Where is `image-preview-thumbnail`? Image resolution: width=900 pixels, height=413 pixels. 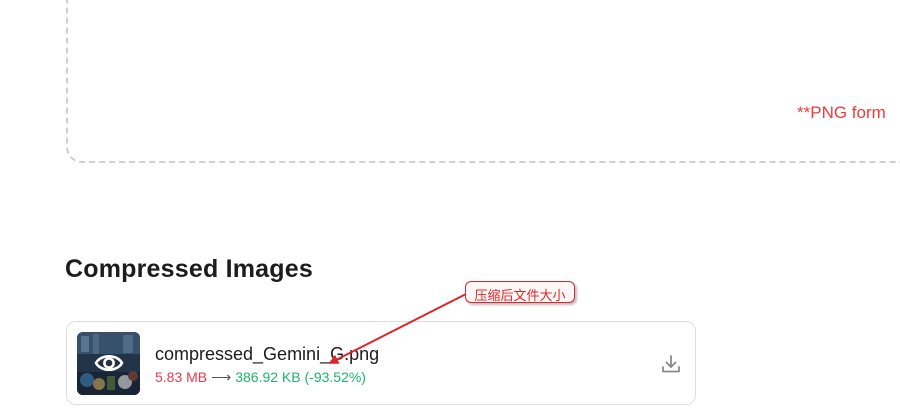
image-preview-thumbnail is located at coordinates (108, 363).